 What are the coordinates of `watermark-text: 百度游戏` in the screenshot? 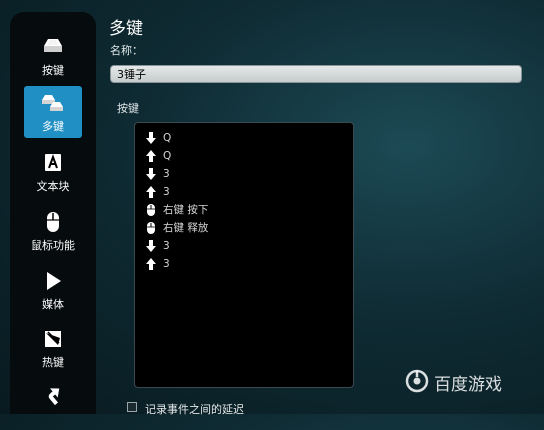 It's located at (468, 385).